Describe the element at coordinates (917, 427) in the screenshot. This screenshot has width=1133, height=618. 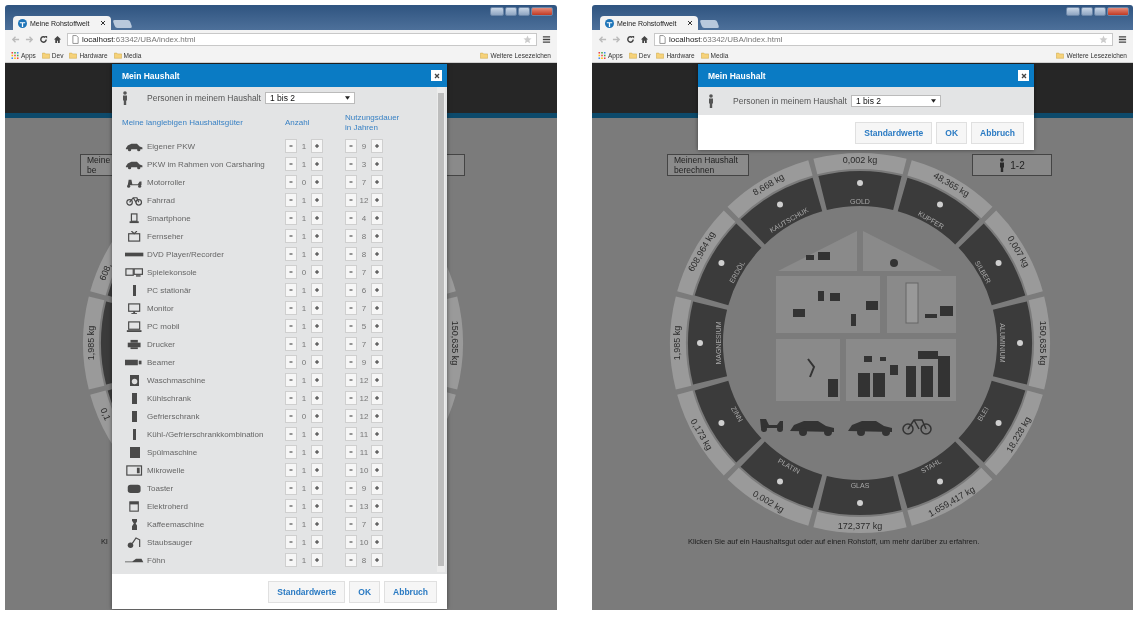
I see `bicycle-icon` at that location.